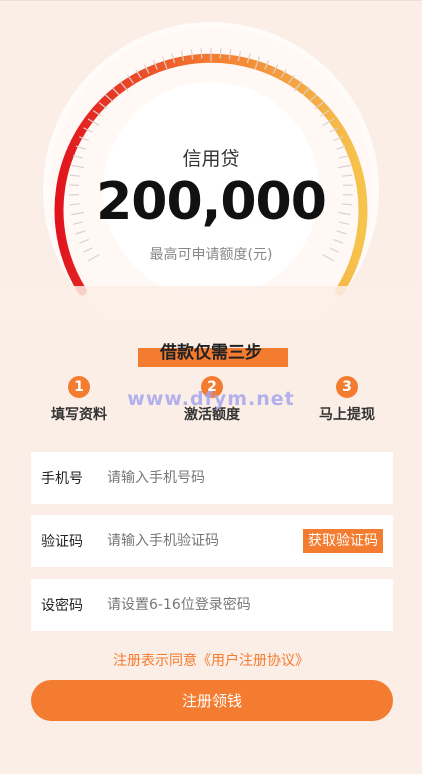 The height and width of the screenshot is (774, 422). I want to click on steps-header: 借款仅需三步, so click(211, 353).